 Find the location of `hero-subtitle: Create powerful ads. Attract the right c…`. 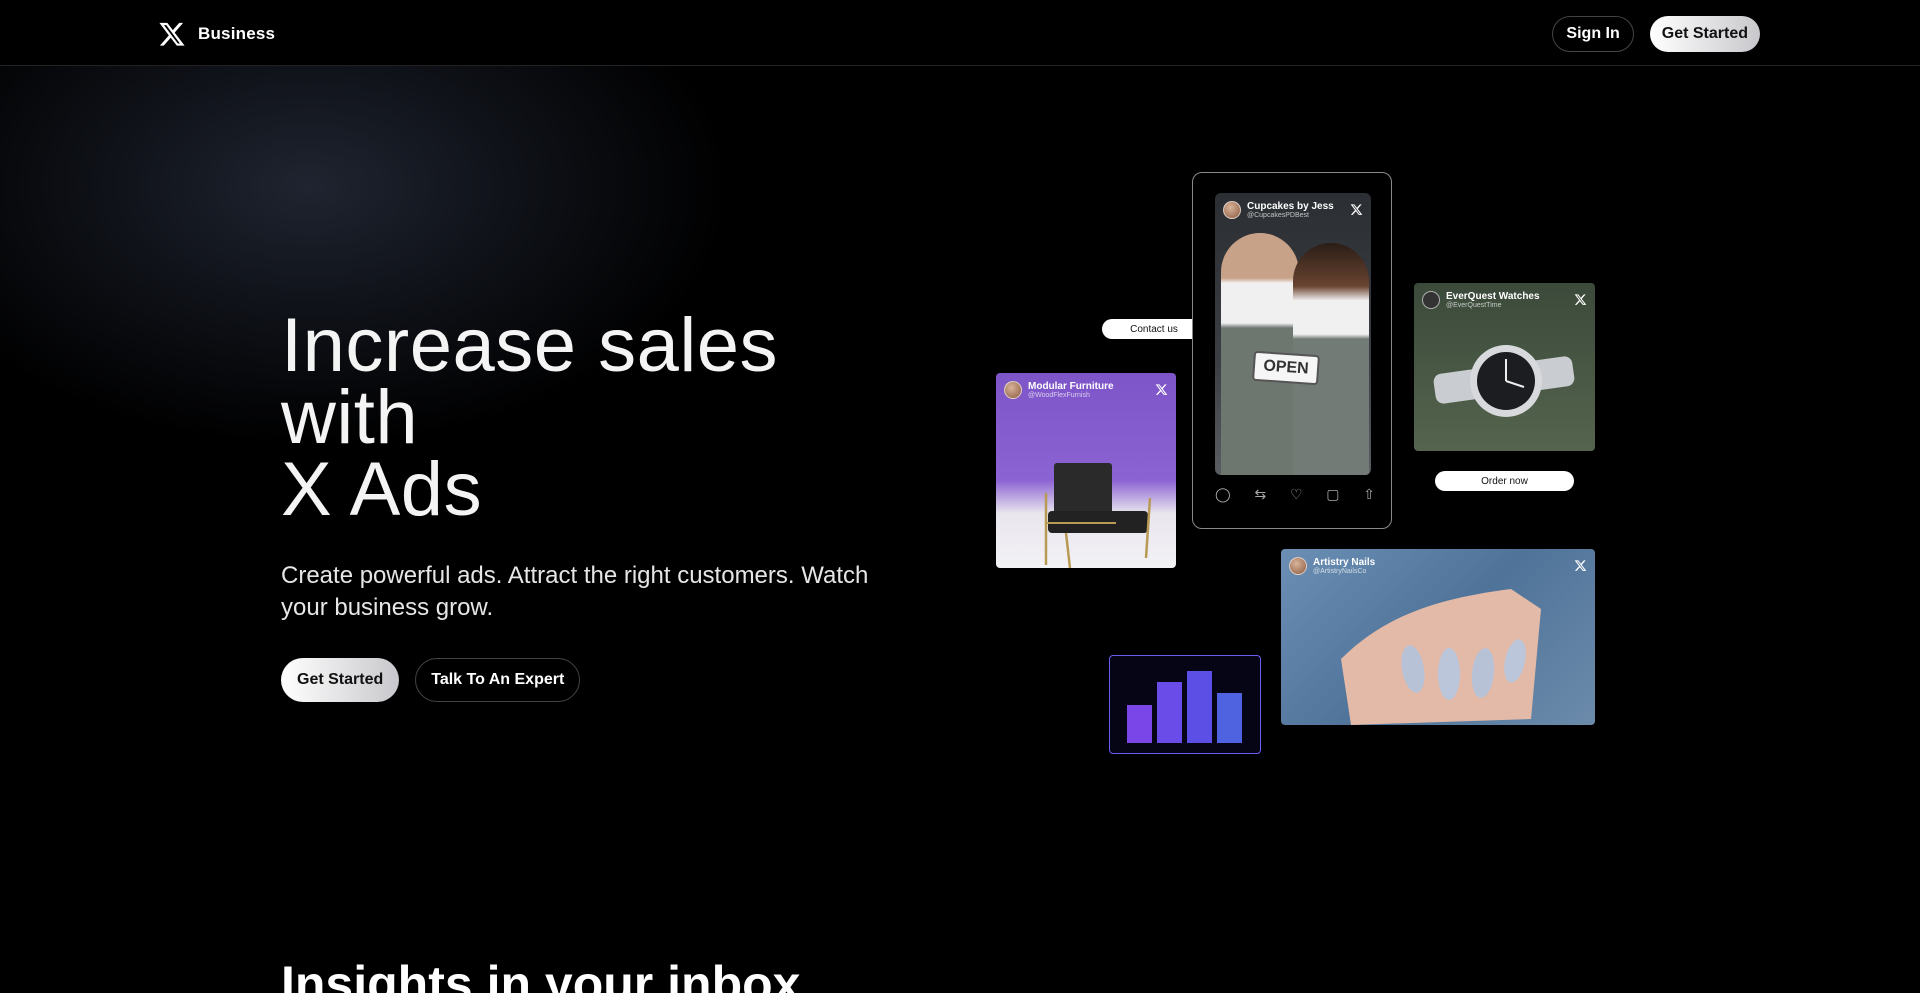

hero-subtitle: Create powerful ads. Attract the right c… is located at coordinates (575, 591).